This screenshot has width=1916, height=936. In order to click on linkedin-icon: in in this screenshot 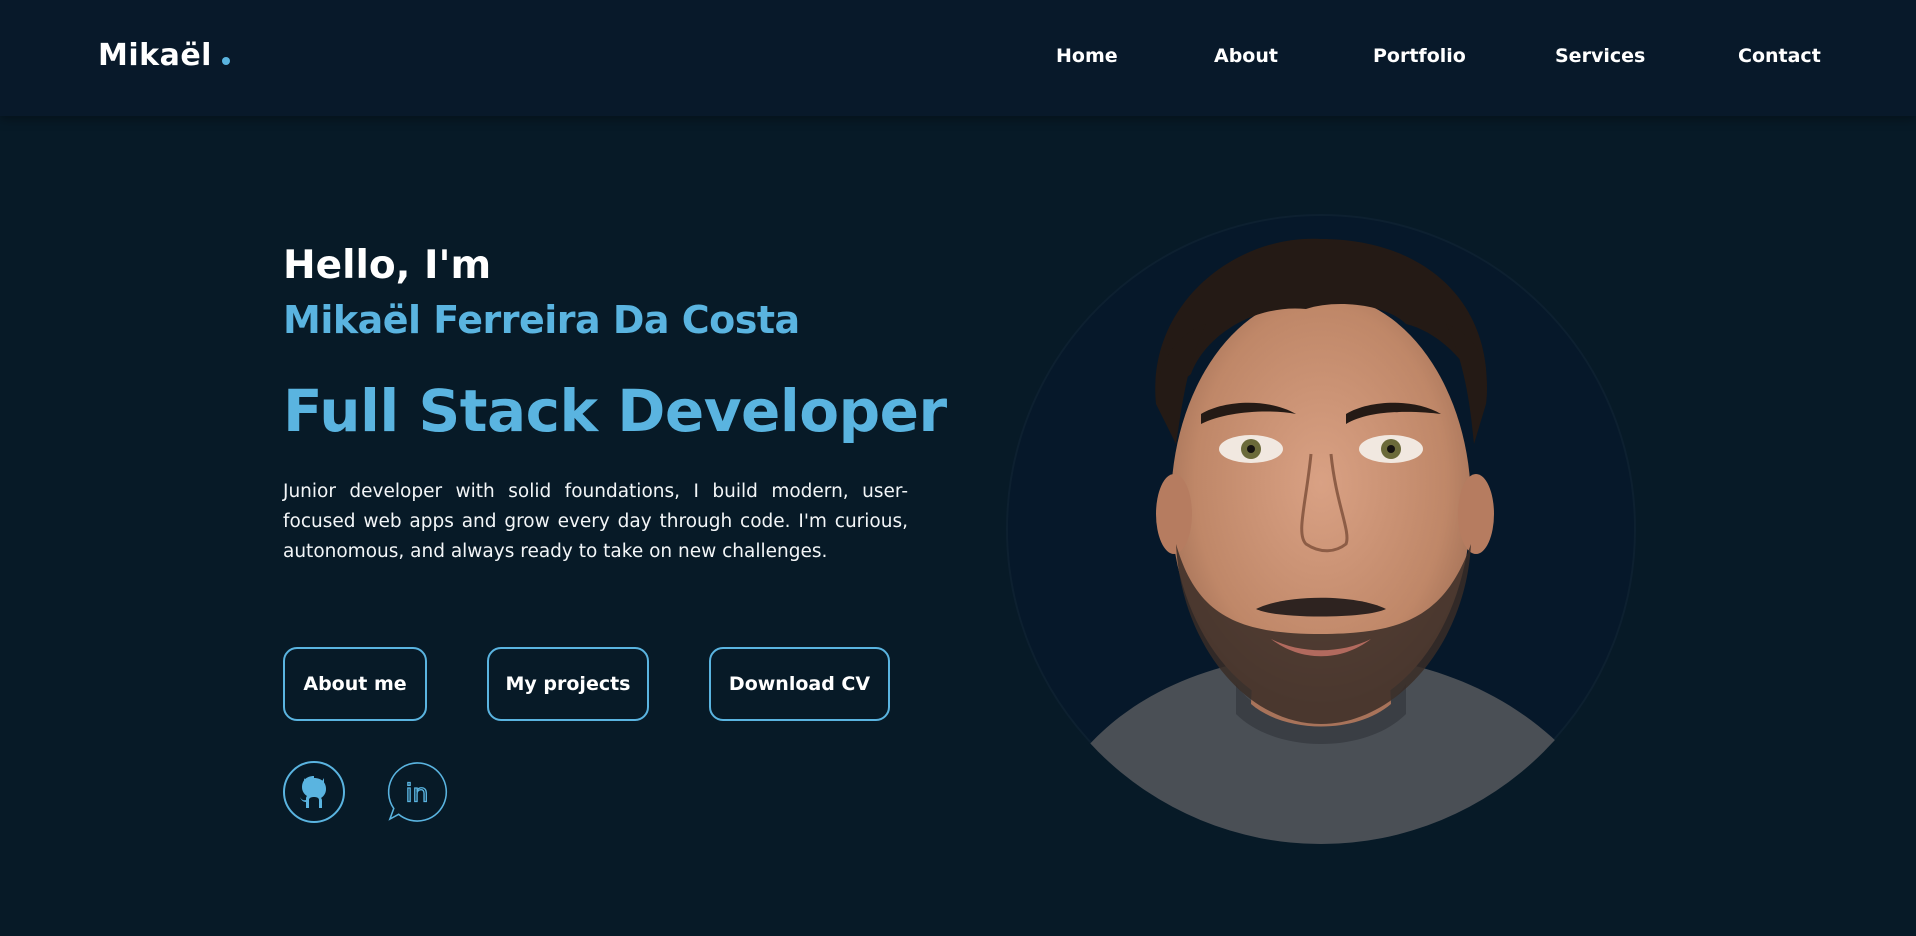, I will do `click(417, 792)`.